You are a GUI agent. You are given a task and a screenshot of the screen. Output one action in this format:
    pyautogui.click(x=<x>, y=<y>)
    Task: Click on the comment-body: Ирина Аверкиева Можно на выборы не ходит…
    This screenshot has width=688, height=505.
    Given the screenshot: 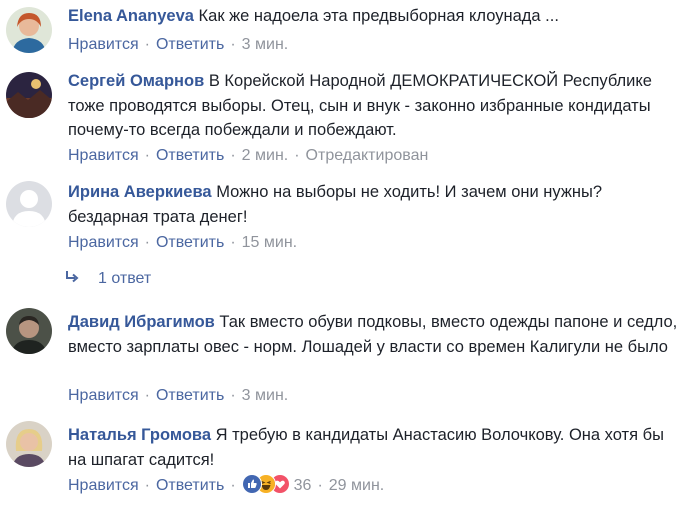 What is the action you would take?
    pyautogui.click(x=373, y=204)
    